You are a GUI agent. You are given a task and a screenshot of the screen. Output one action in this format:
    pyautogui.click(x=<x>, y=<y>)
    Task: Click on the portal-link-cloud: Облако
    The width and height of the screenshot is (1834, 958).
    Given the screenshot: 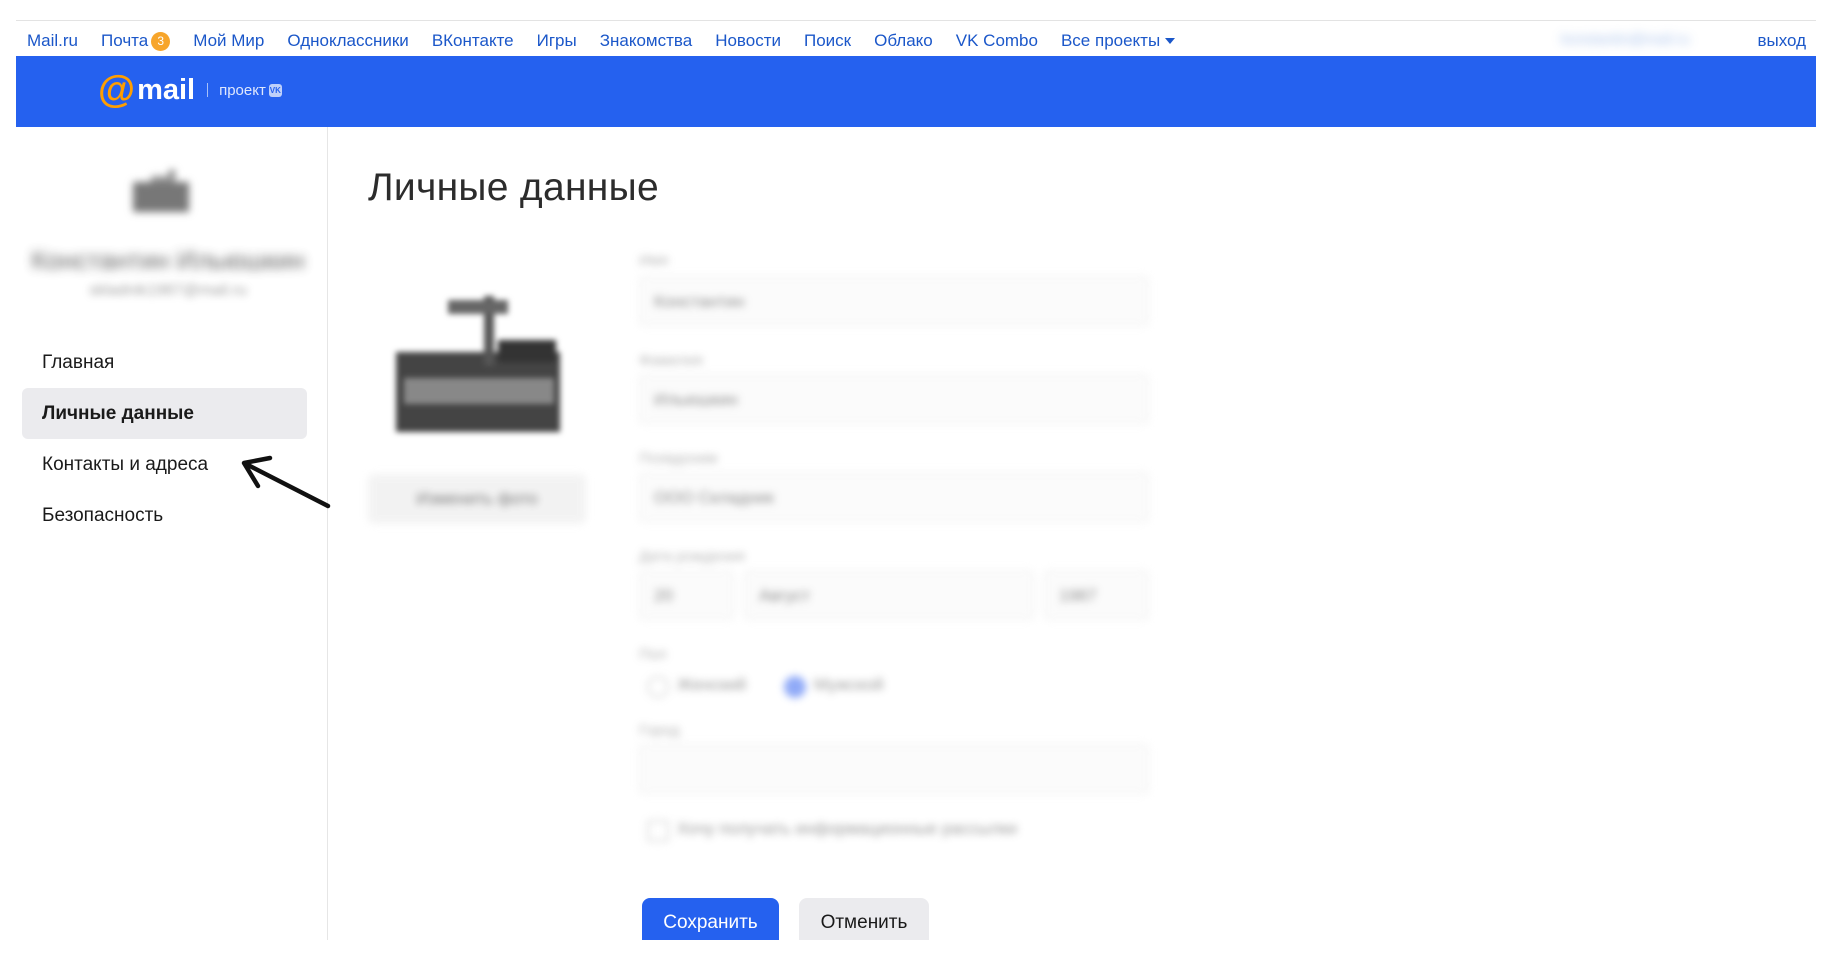 What is the action you would take?
    pyautogui.click(x=903, y=41)
    